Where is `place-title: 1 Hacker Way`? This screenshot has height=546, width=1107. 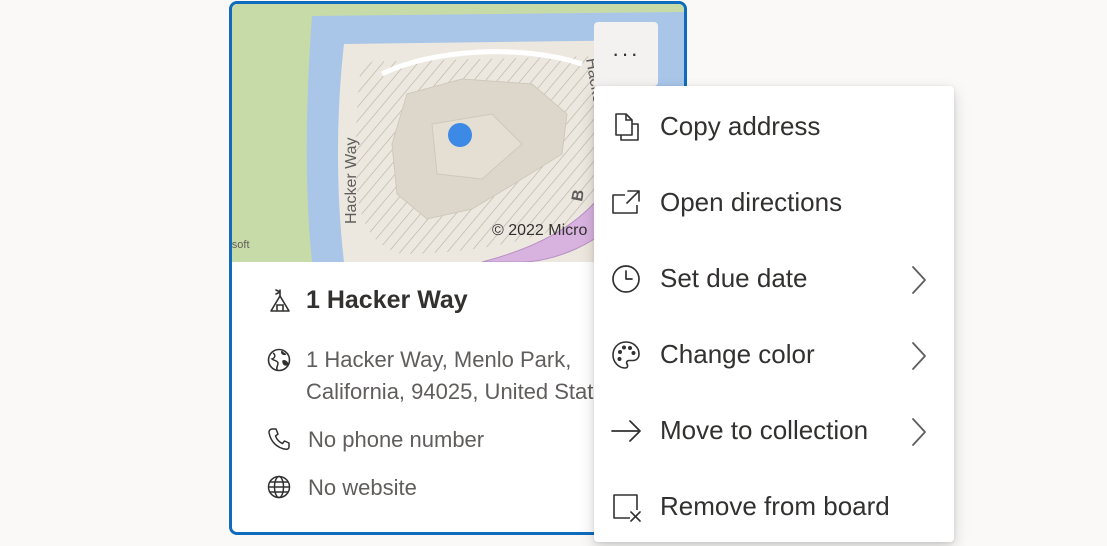 place-title: 1 Hacker Way is located at coordinates (387, 300).